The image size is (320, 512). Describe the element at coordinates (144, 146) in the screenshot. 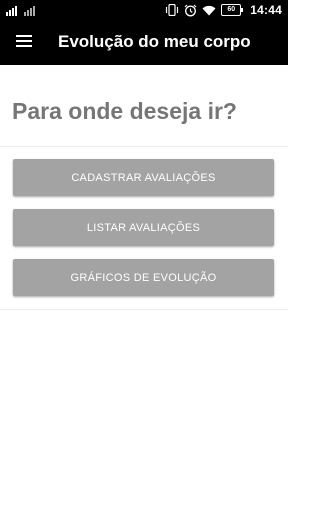

I see `top-divider` at that location.